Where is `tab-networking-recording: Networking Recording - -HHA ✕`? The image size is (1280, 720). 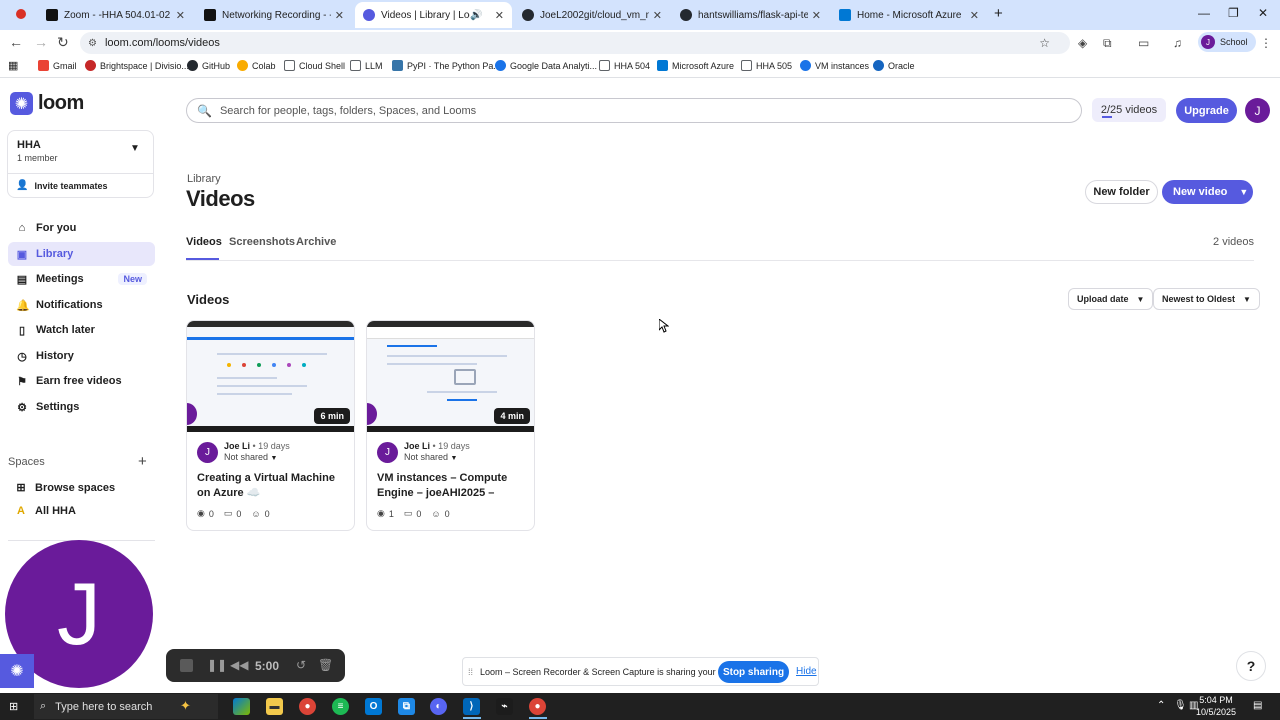
tab-networking-recording: Networking Recording - -HHA ✕ is located at coordinates (274, 15).